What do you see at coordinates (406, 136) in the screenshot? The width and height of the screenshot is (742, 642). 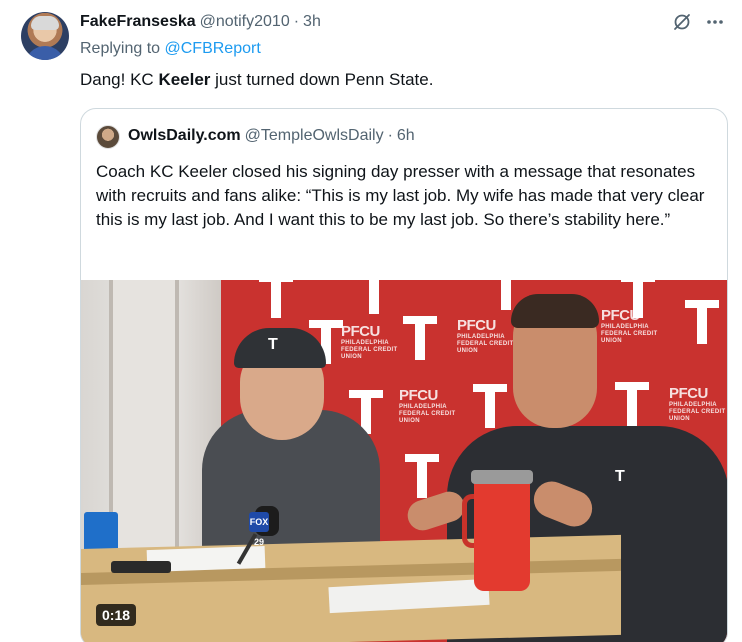 I see `quoted-timestamp: 6h` at bounding box center [406, 136].